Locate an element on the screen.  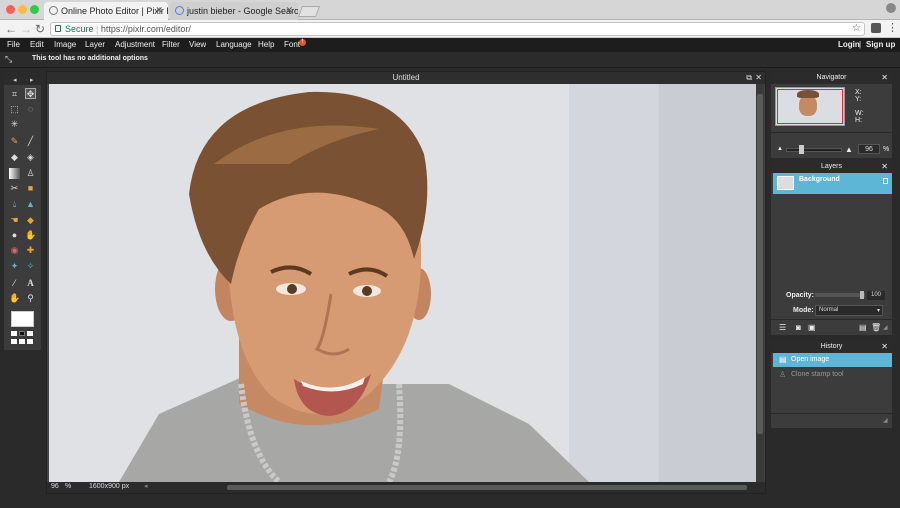
marquee-tool-icon: ⬚ is located at coordinates (14, 109).